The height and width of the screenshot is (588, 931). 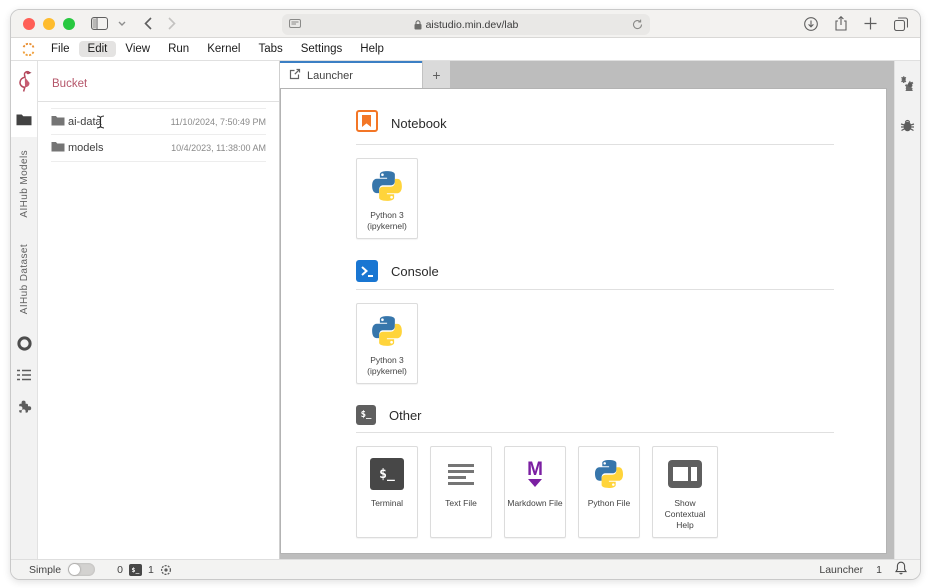 What do you see at coordinates (172, 23) in the screenshot?
I see `forward-button` at bounding box center [172, 23].